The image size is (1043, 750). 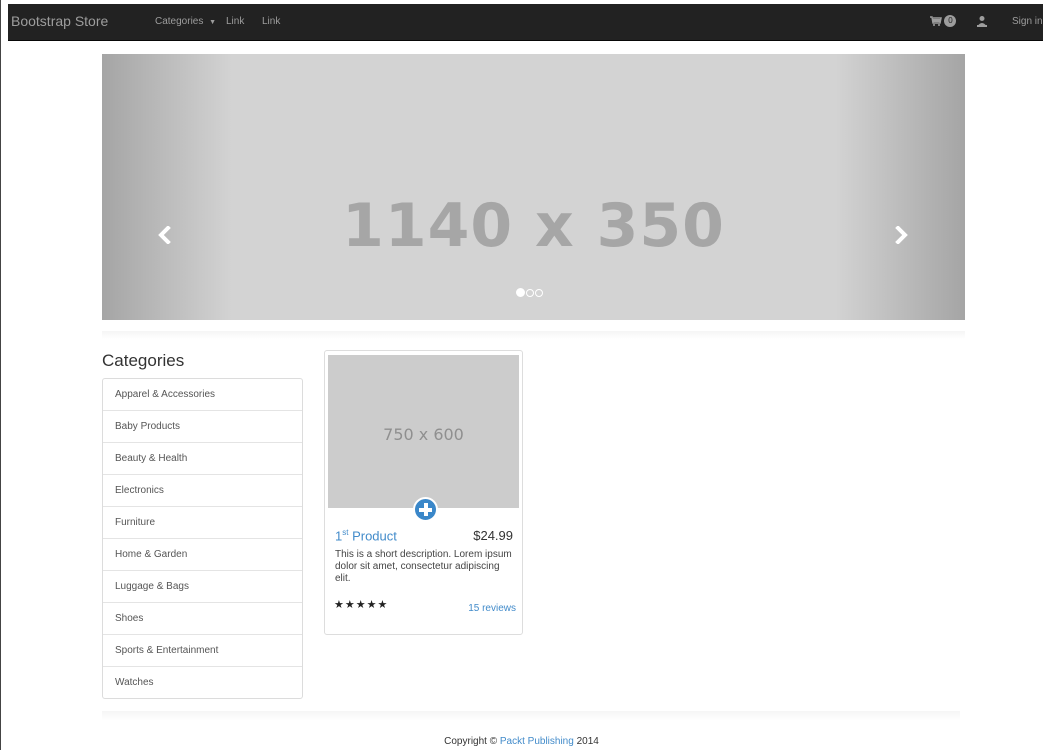 What do you see at coordinates (372, 536) in the screenshot?
I see `product-name-text: Product` at bounding box center [372, 536].